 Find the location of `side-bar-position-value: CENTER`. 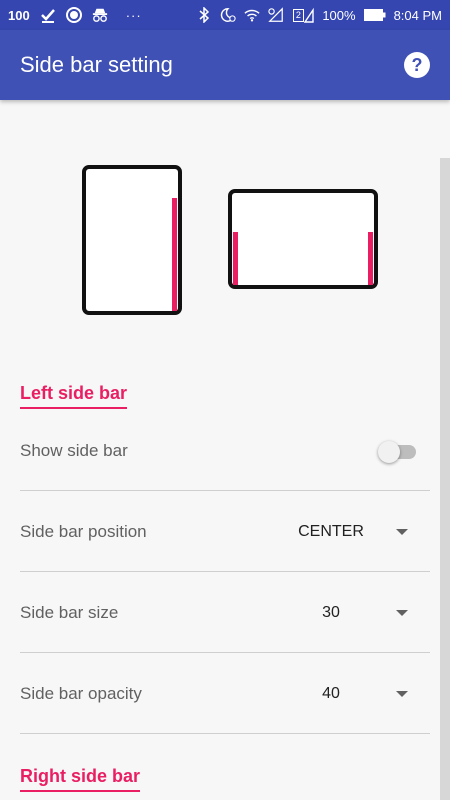

side-bar-position-value: CENTER is located at coordinates (331, 531).